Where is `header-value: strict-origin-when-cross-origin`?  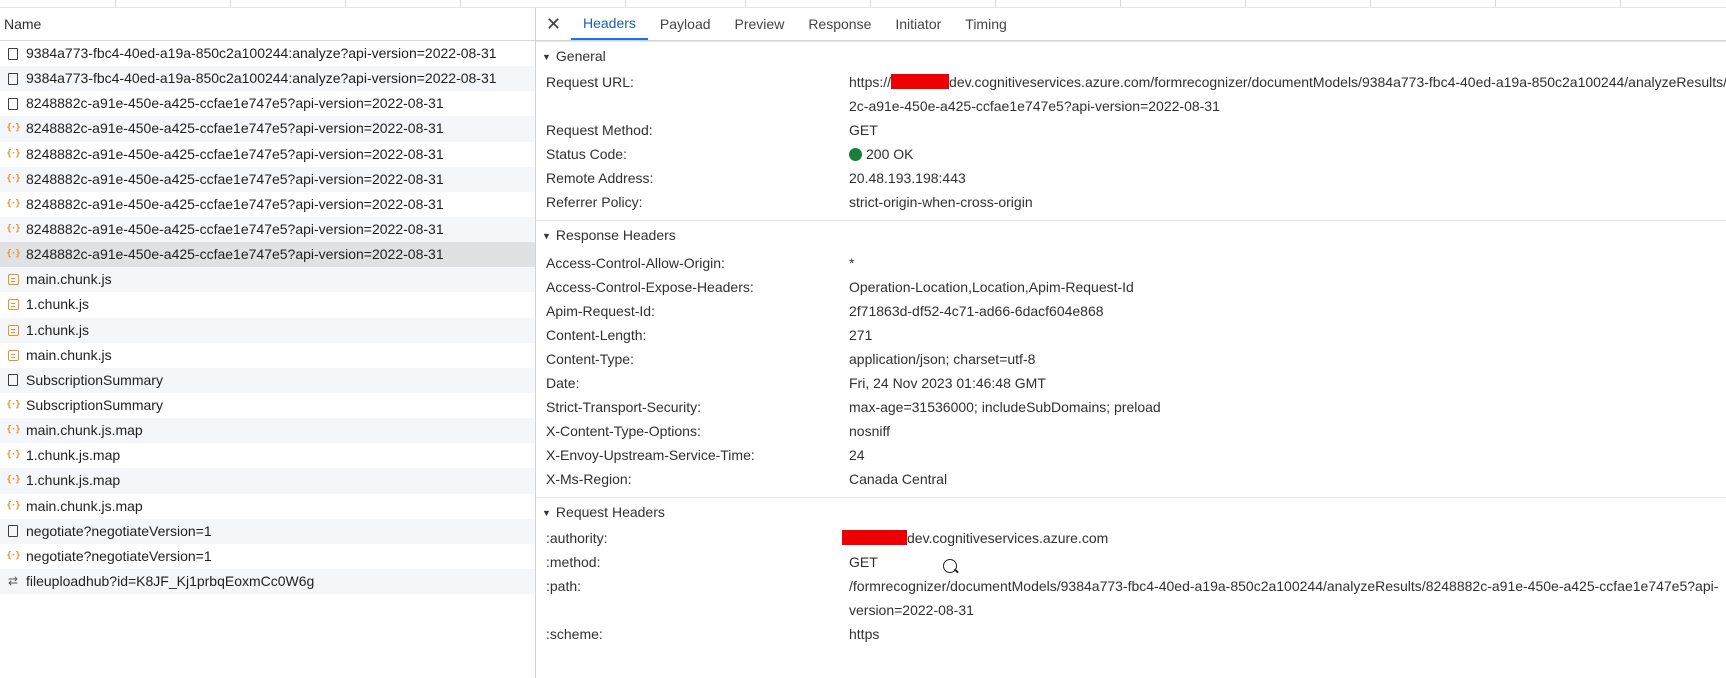 header-value: strict-origin-when-cross-origin is located at coordinates (941, 202).